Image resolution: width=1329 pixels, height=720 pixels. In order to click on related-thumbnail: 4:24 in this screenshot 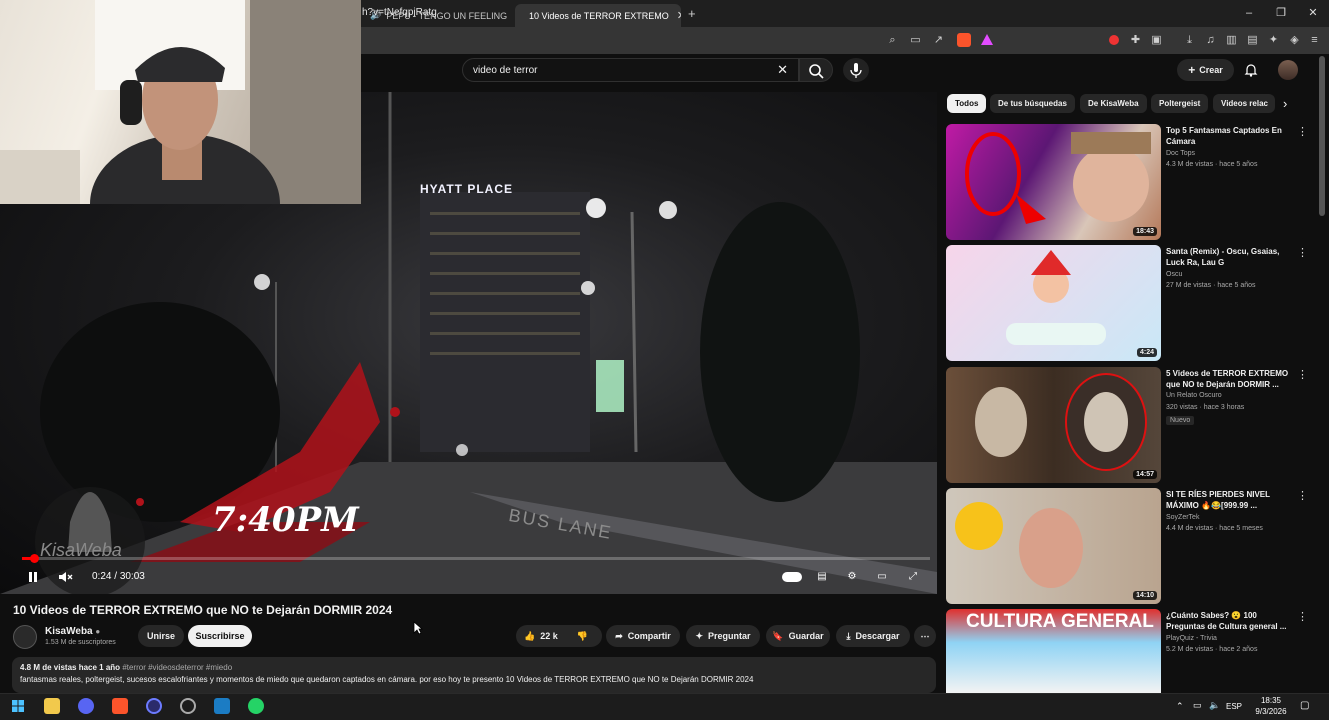, I will do `click(1053, 303)`.